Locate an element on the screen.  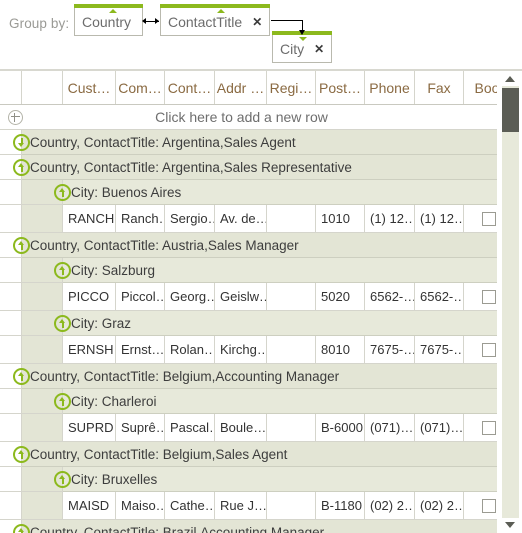
group-header-band: City: Buenos Aires is located at coordinates (275, 192).